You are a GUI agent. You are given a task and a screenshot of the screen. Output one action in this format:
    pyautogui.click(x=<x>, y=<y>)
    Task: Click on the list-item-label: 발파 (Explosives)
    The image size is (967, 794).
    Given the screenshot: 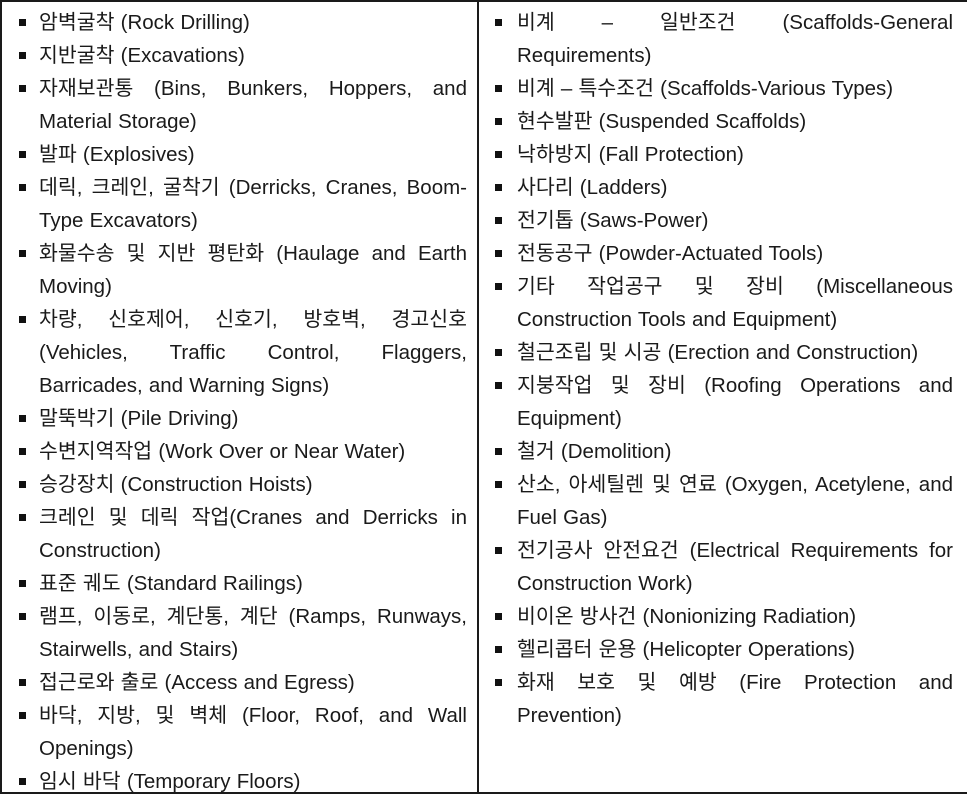 What is the action you would take?
    pyautogui.click(x=117, y=154)
    